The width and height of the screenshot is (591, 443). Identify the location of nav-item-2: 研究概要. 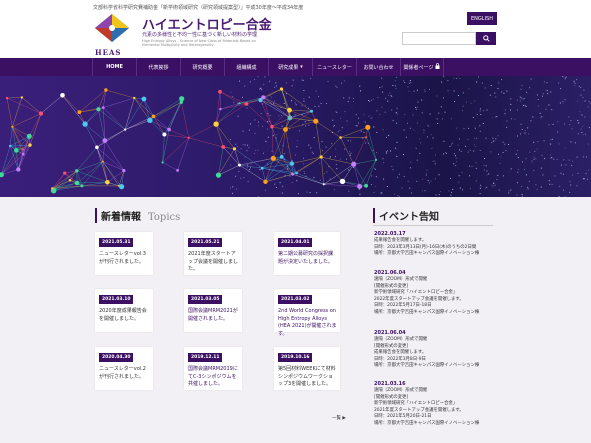
(202, 67).